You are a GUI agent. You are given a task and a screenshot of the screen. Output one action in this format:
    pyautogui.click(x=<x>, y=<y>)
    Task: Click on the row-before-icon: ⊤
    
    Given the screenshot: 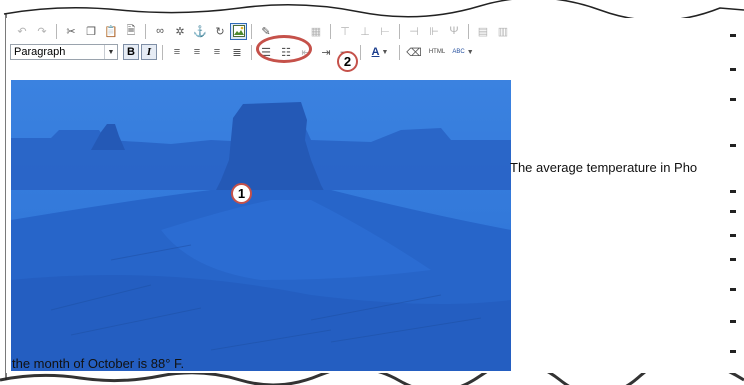 What is the action you would take?
    pyautogui.click(x=345, y=31)
    